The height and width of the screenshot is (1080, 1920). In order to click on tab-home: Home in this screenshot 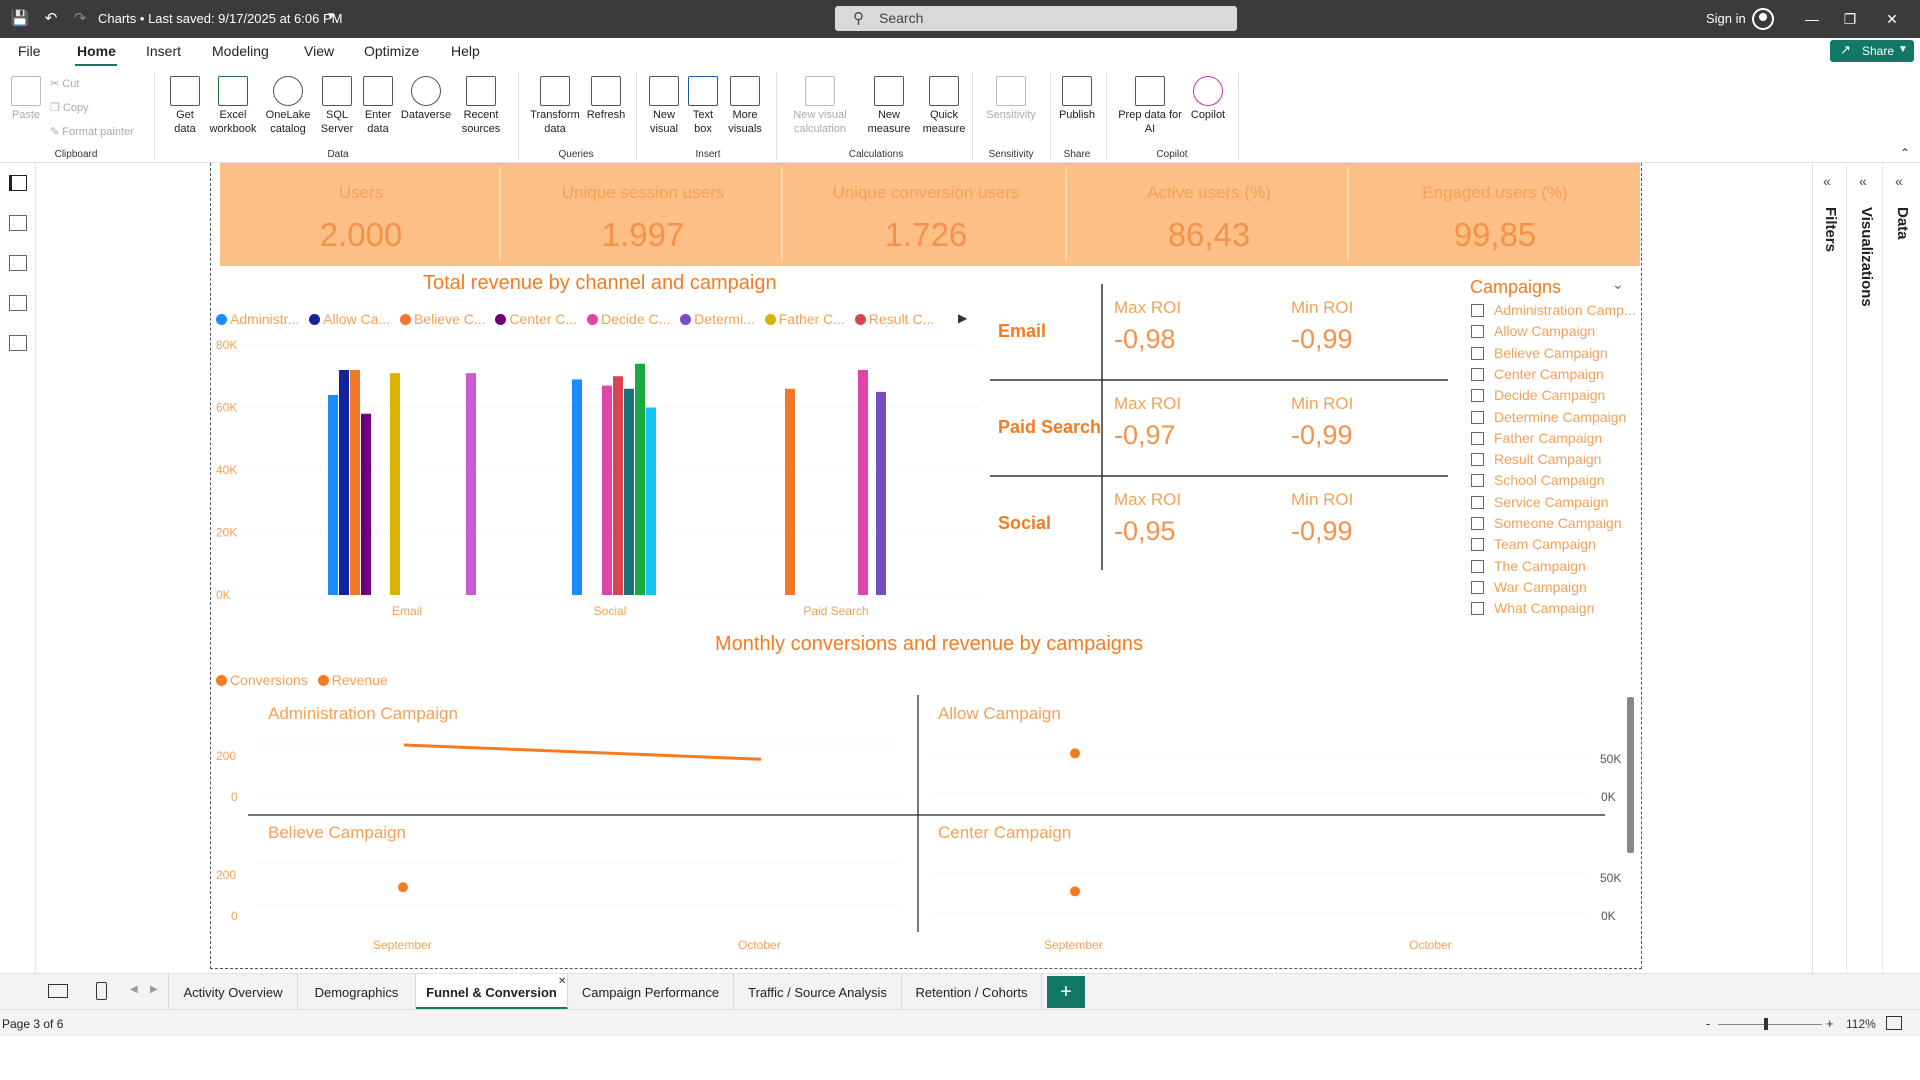, I will do `click(96, 51)`.